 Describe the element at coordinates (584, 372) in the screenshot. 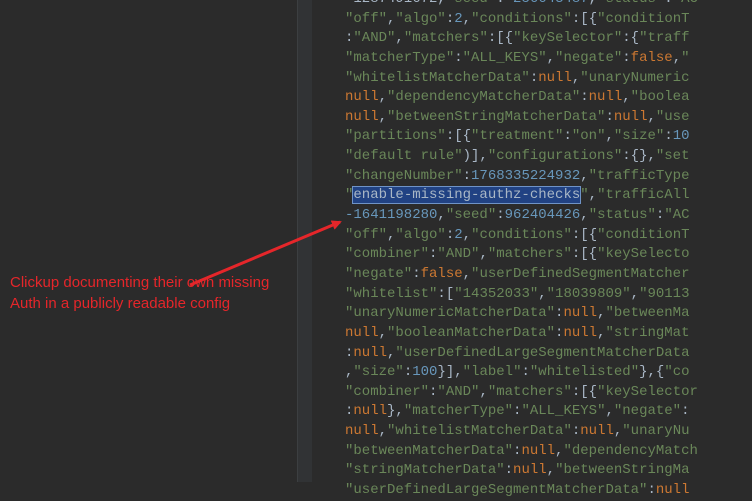

I see `code-token: "whitelisted"` at that location.